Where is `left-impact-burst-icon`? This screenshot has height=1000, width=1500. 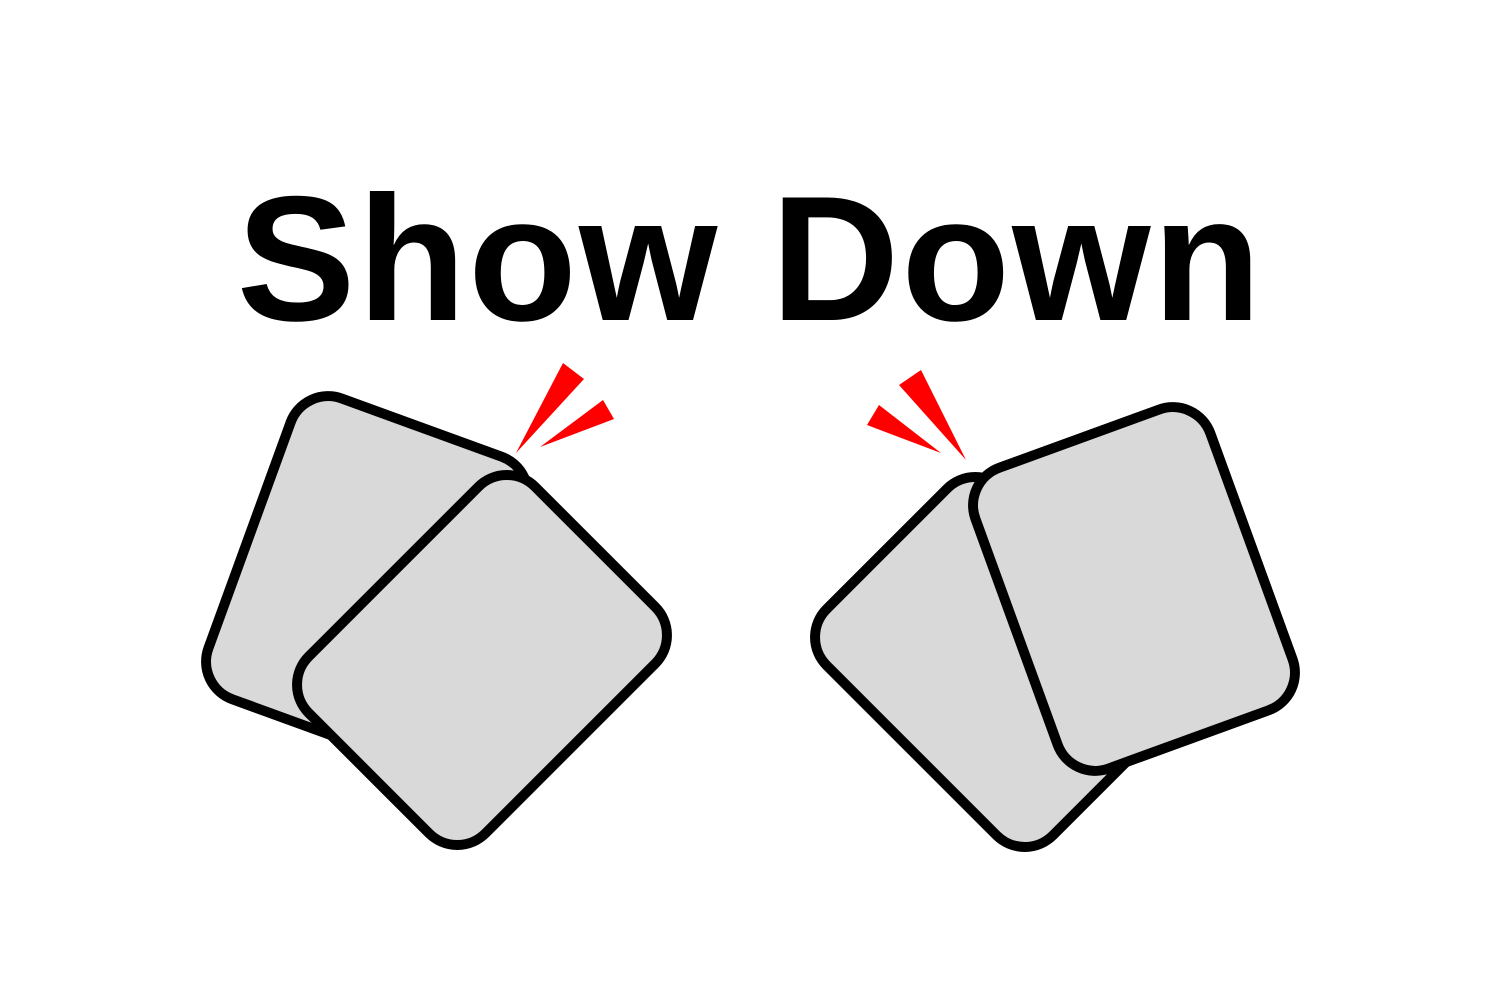 left-impact-burst-icon is located at coordinates (565, 408).